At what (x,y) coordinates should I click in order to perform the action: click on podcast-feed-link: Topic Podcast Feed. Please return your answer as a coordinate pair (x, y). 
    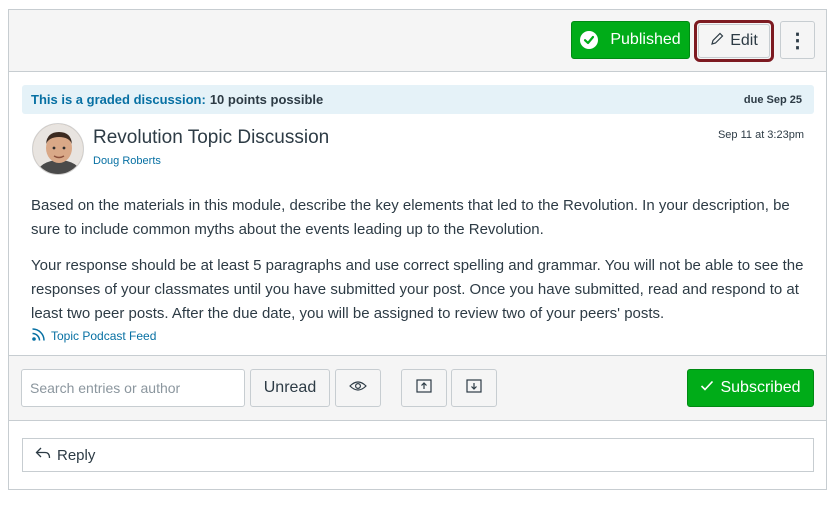
    Looking at the image, I should click on (93, 335).